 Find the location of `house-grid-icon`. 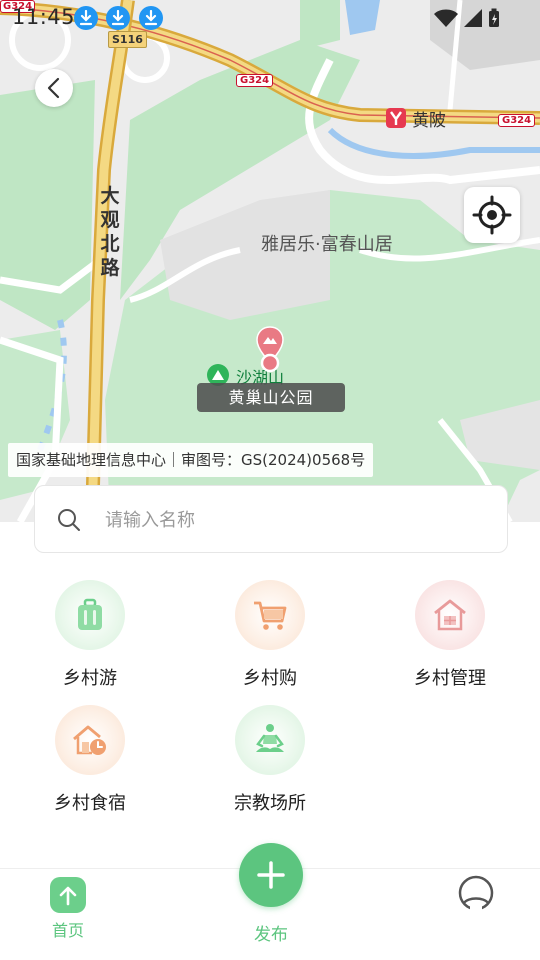

house-grid-icon is located at coordinates (450, 615).